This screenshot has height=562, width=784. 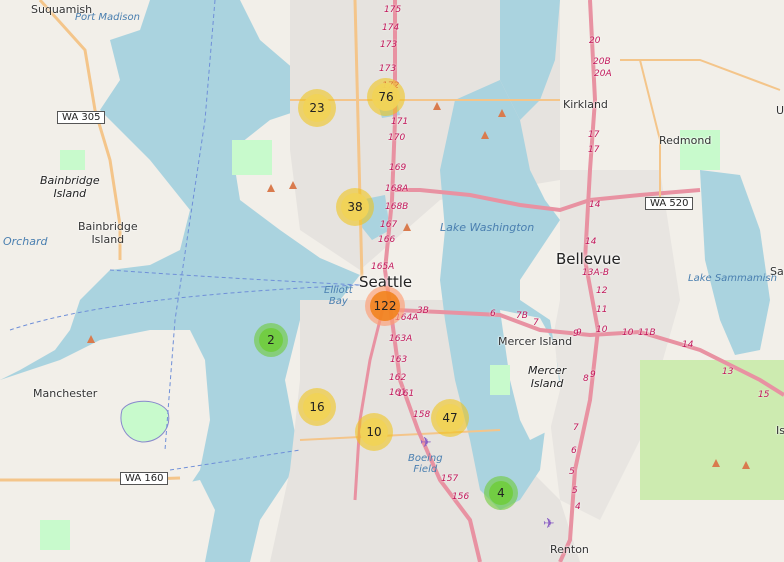 What do you see at coordinates (602, 310) in the screenshot?
I see `exit-label-i405: 11` at bounding box center [602, 310].